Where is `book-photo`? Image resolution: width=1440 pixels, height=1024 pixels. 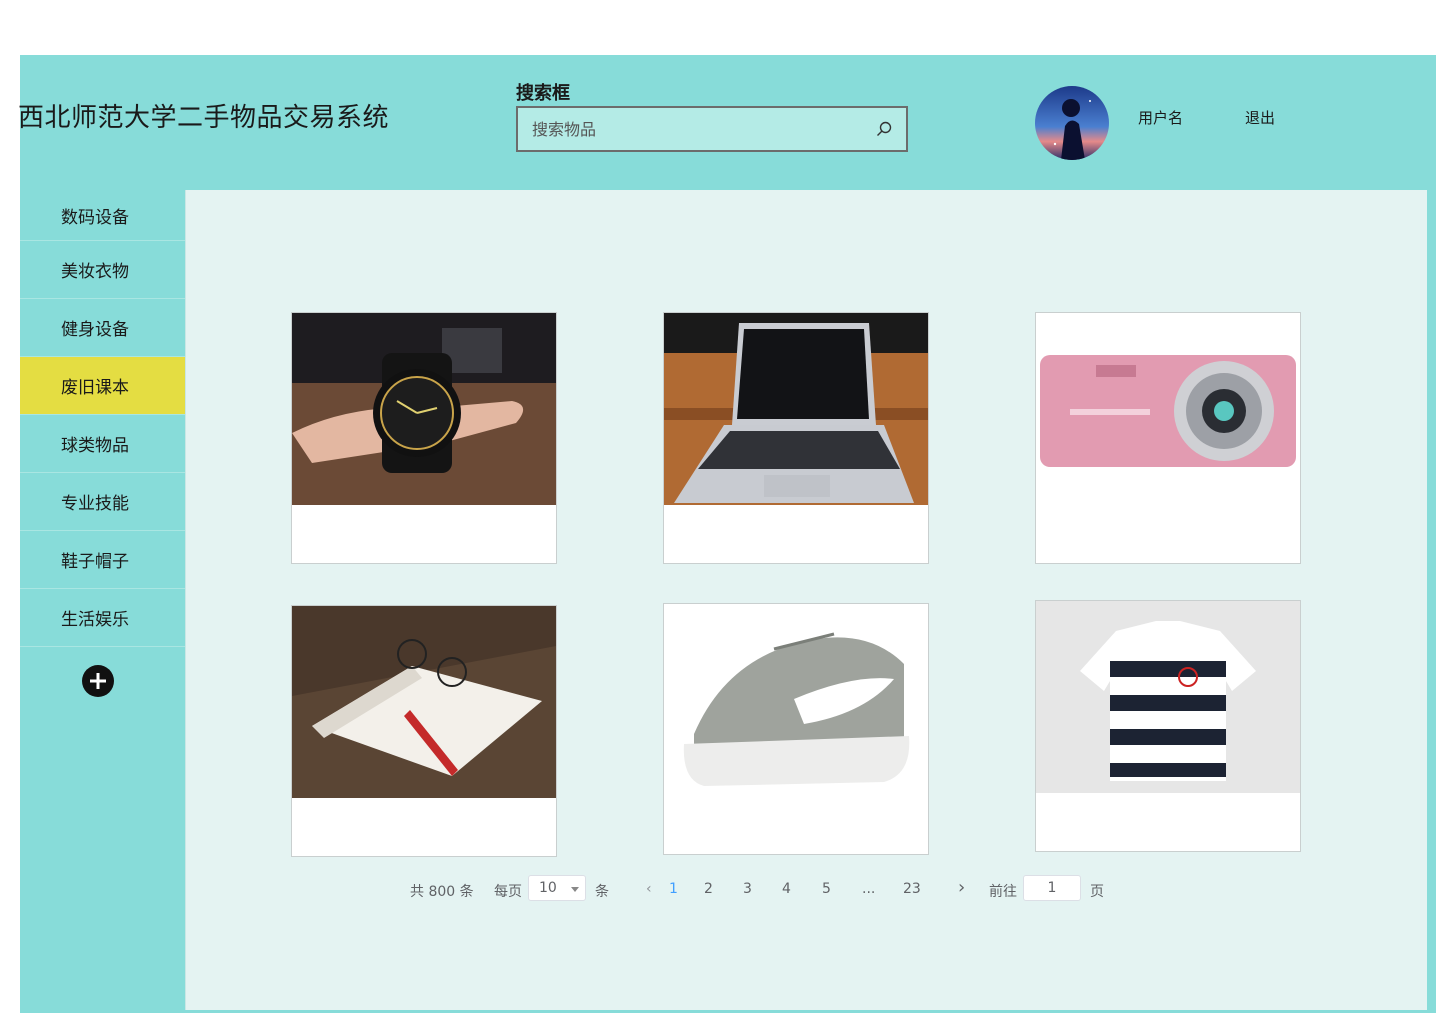 book-photo is located at coordinates (424, 702).